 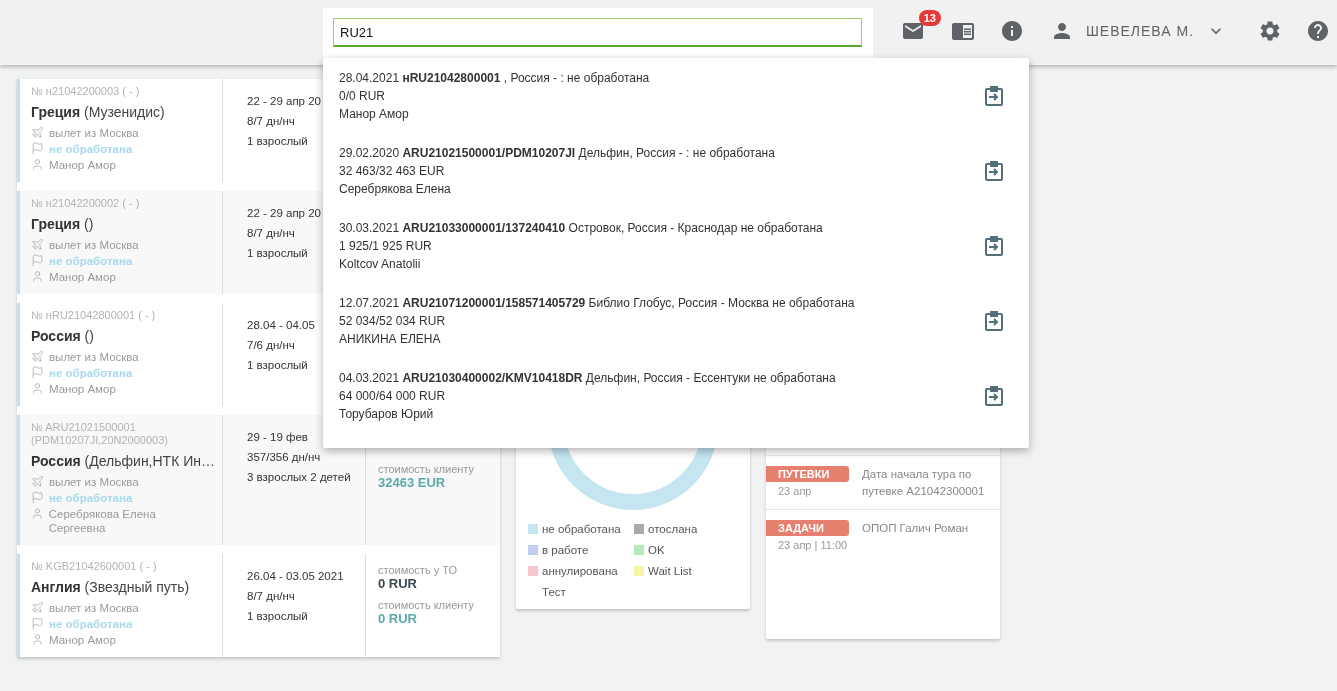 I want to click on event-text: ОПОП Галич Роман, so click(x=916, y=528).